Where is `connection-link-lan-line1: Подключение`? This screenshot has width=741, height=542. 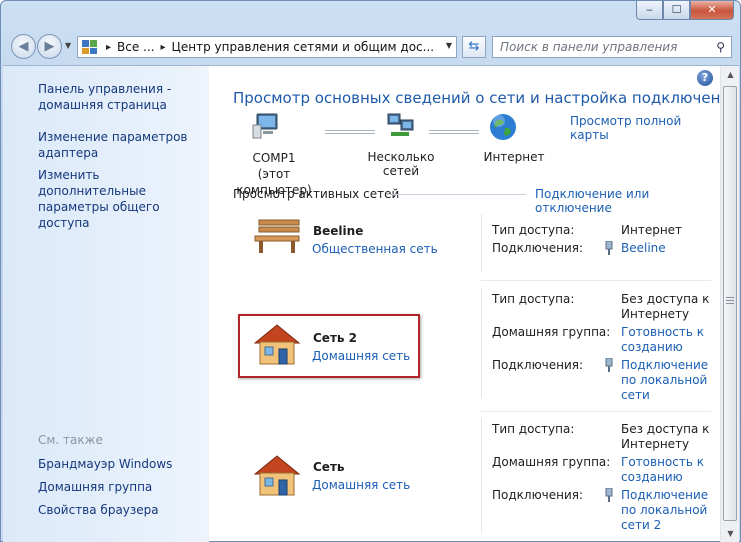
connection-link-lan-line1: Подключение is located at coordinates (668, 365).